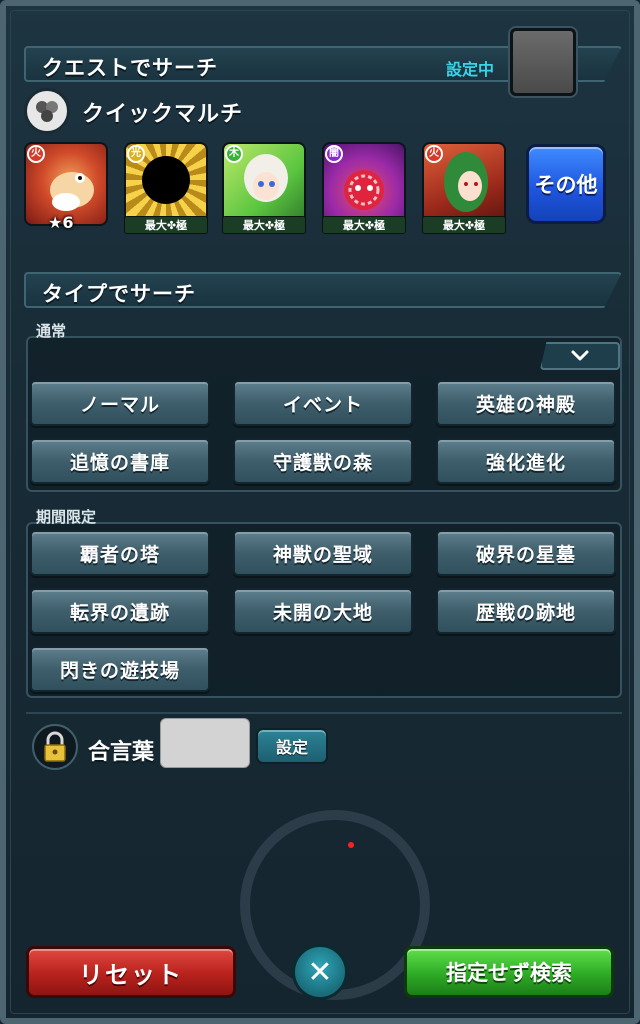 Image resolution: width=640 pixels, height=1024 pixels. I want to click on quick-multi-label: クイックマルチ, so click(163, 114).